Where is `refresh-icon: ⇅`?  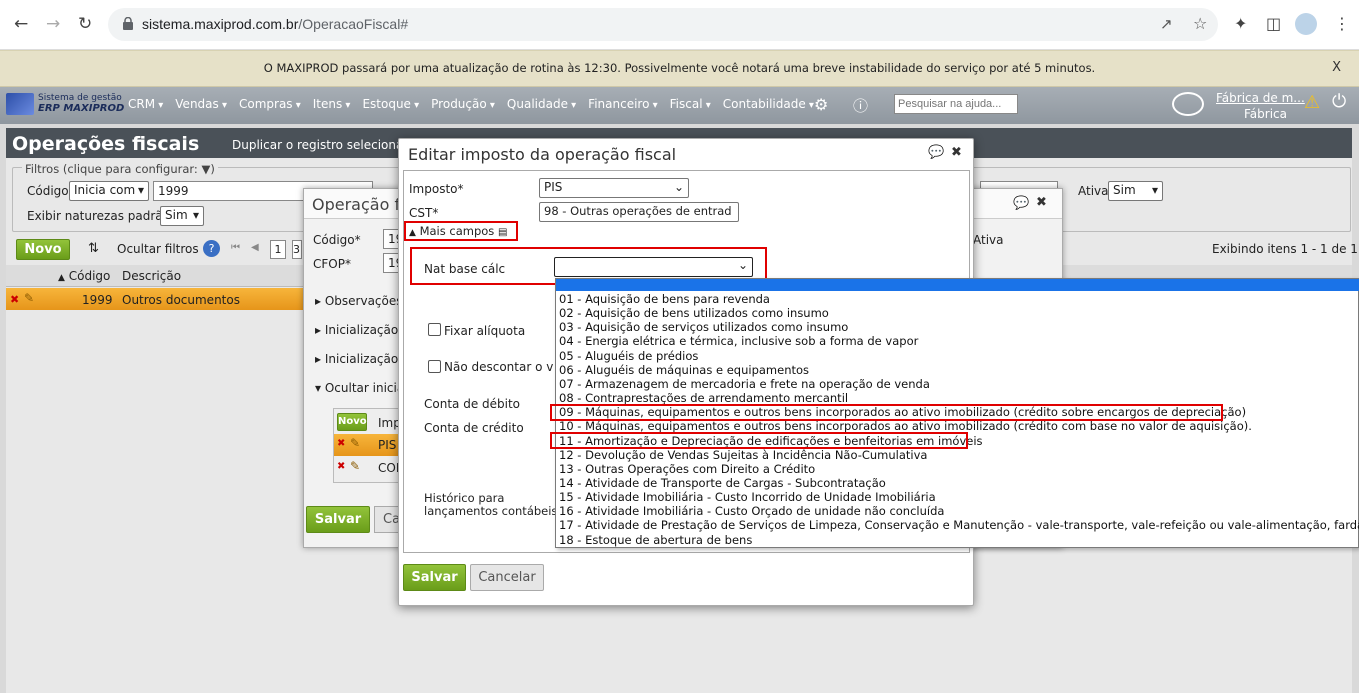 refresh-icon: ⇅ is located at coordinates (93, 248).